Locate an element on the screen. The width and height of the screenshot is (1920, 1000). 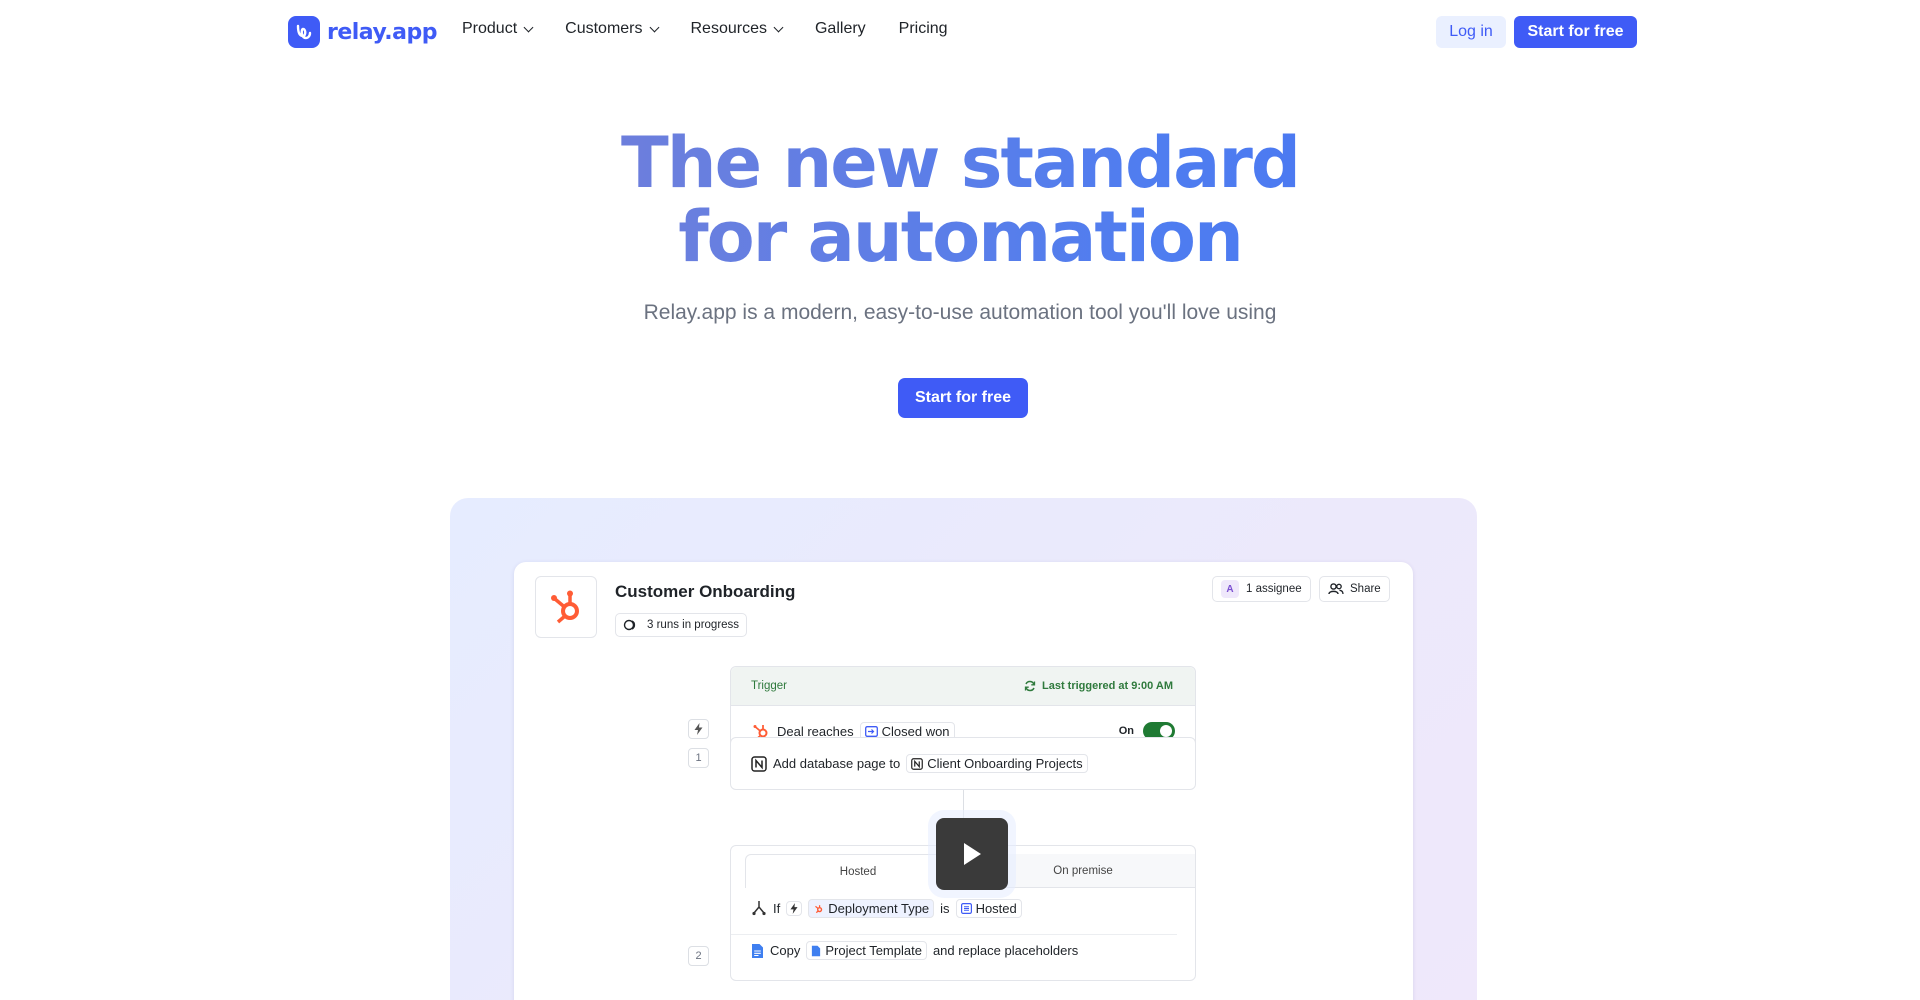
runs-status-badge: 3 runs in progress is located at coordinates (681, 625).